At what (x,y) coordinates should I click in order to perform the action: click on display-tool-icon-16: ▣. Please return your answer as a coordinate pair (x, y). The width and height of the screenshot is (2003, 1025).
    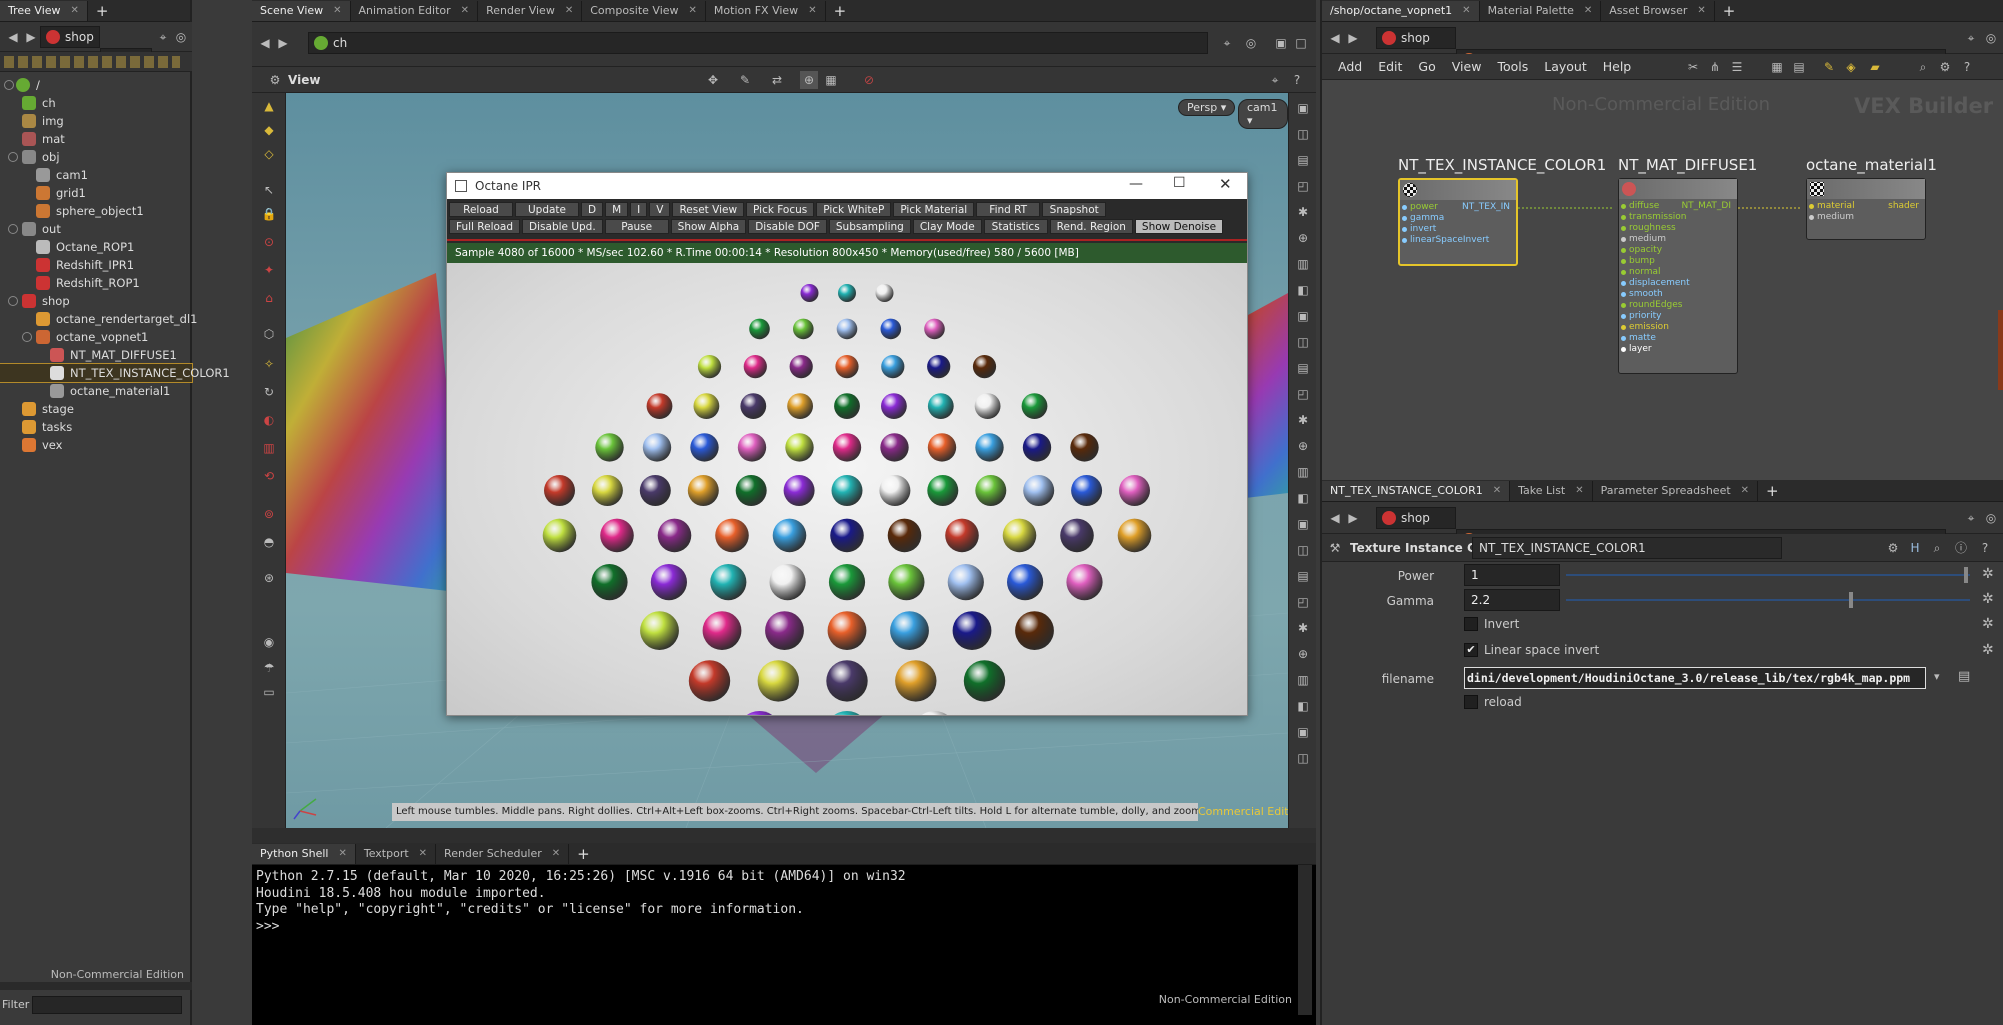
    Looking at the image, I should click on (1303, 524).